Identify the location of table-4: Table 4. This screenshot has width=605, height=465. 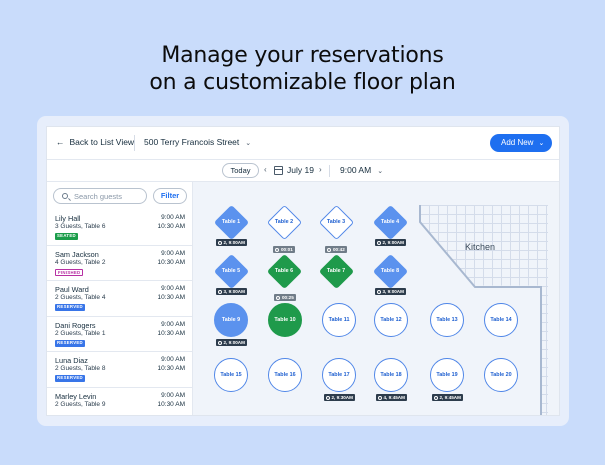
(390, 222).